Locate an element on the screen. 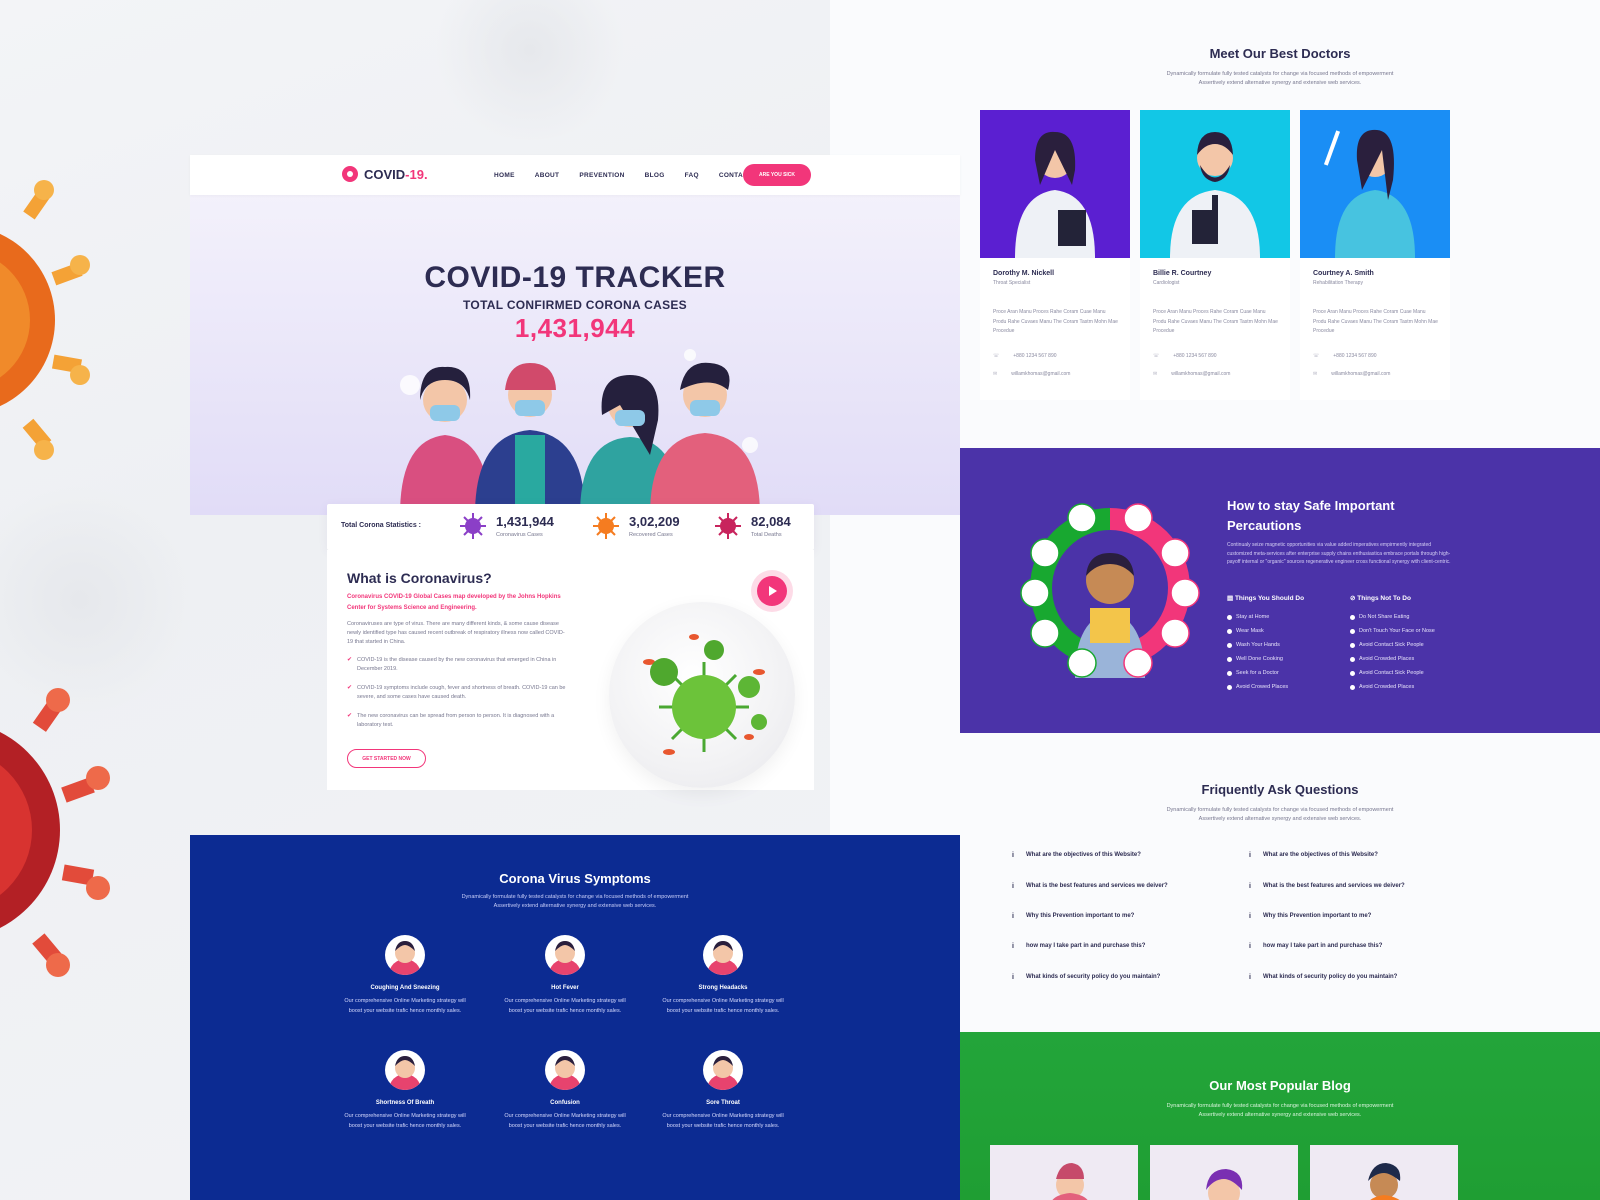  doctors-title: Meet Our Best Doctors is located at coordinates (1280, 53).